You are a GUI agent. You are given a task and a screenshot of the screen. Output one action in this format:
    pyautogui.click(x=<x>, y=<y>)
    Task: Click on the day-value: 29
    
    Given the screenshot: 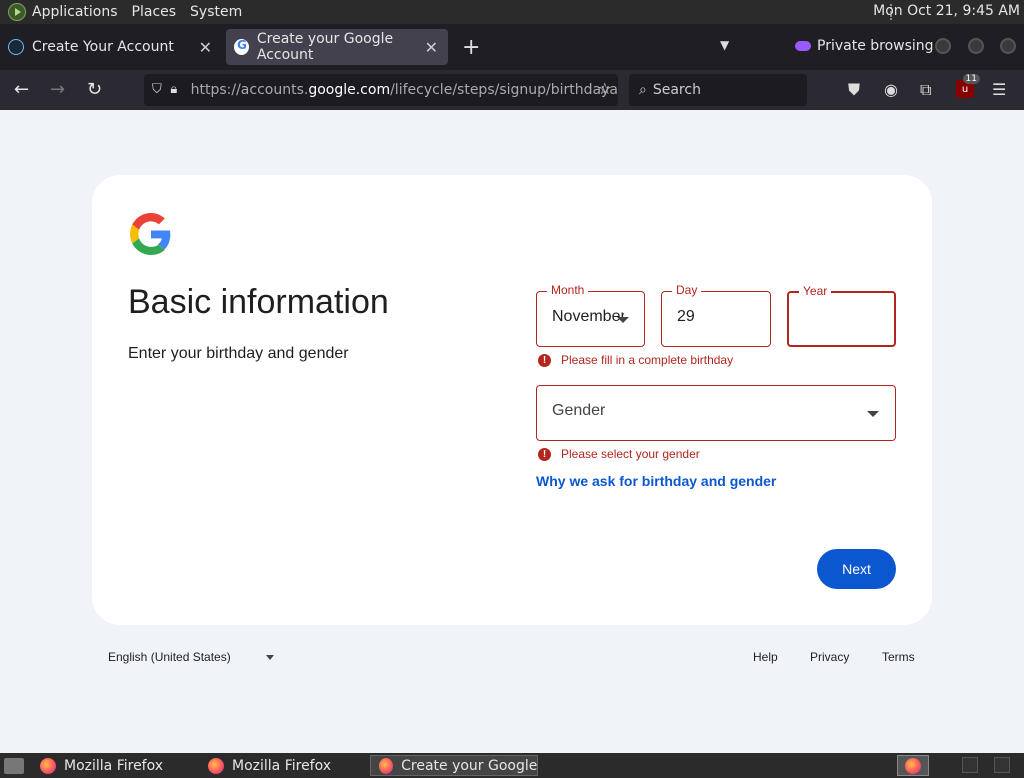 What is the action you would take?
    pyautogui.click(x=686, y=316)
    